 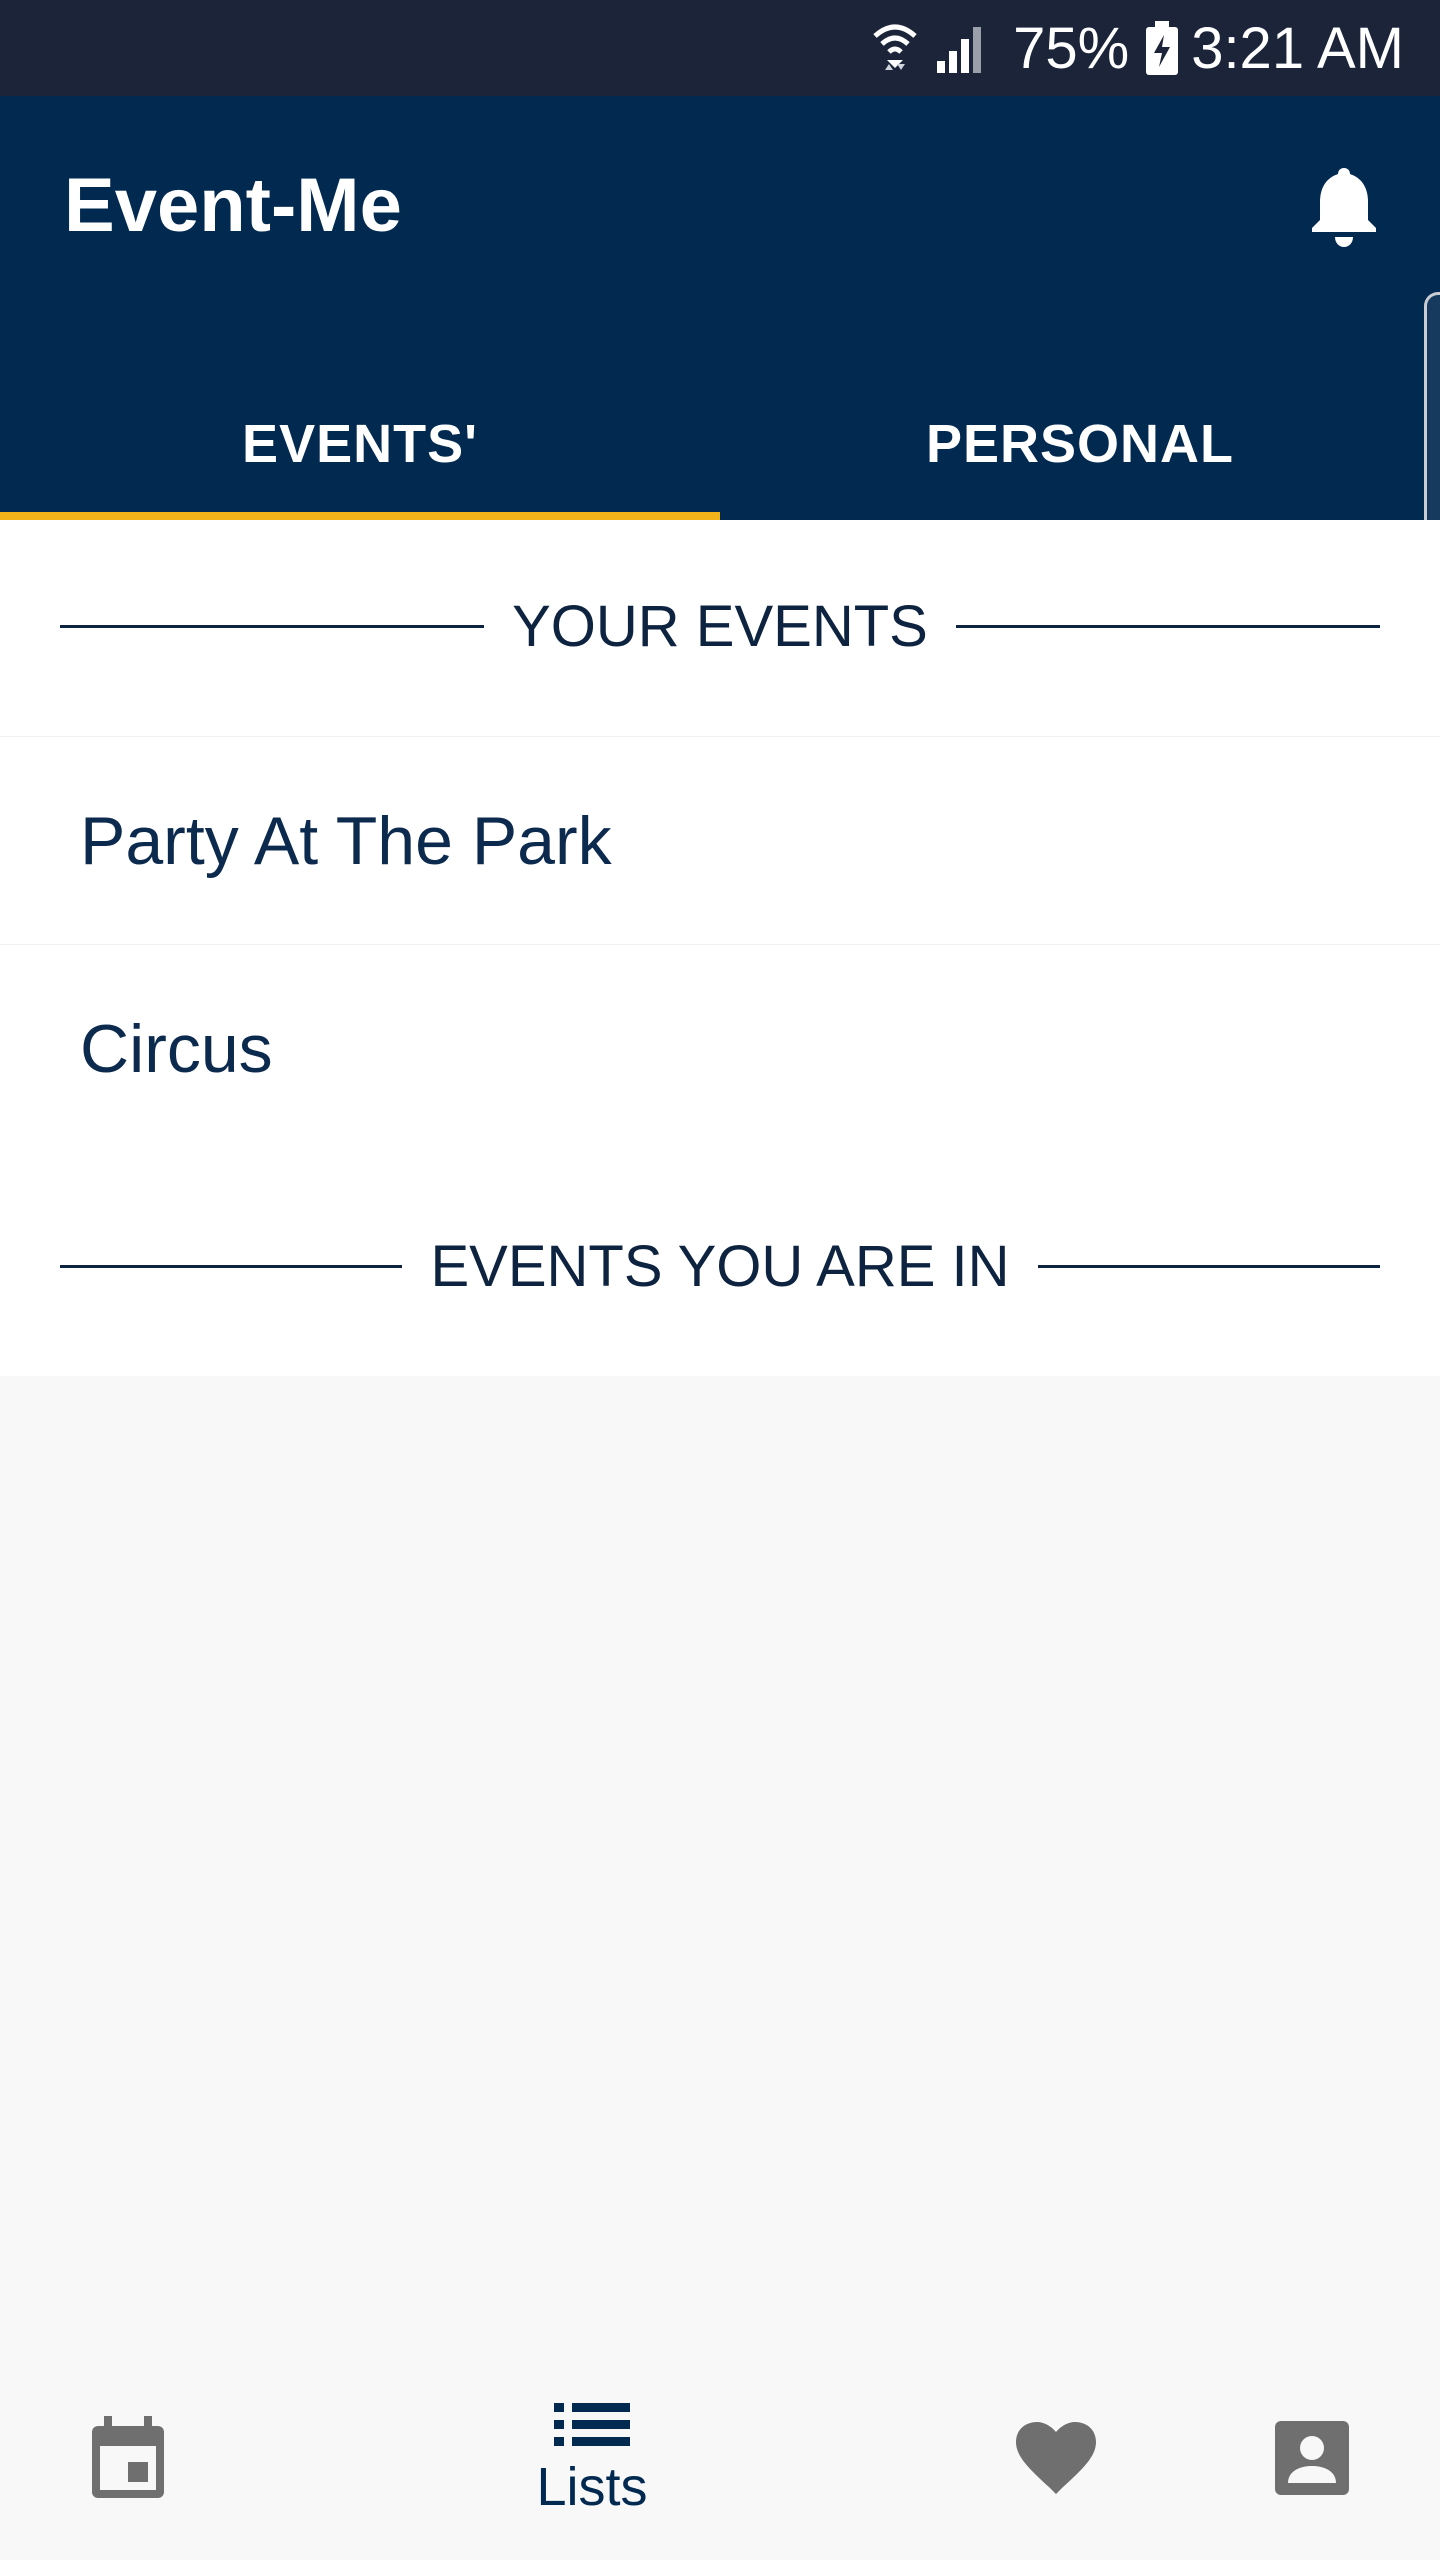 What do you see at coordinates (895, 48) in the screenshot?
I see `wifi-icon` at bounding box center [895, 48].